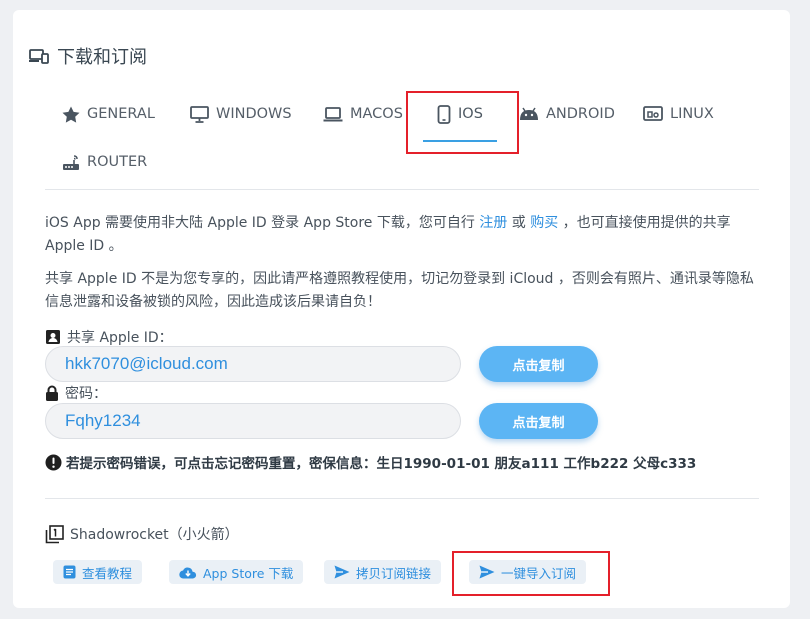 The width and height of the screenshot is (810, 619). I want to click on tab-ios: IOS, so click(460, 119).